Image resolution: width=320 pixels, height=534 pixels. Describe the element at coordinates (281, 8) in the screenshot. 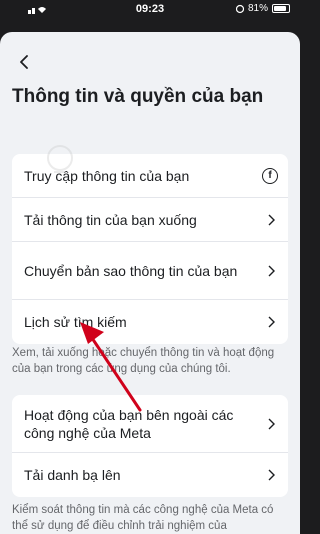

I see `battery-icon` at that location.